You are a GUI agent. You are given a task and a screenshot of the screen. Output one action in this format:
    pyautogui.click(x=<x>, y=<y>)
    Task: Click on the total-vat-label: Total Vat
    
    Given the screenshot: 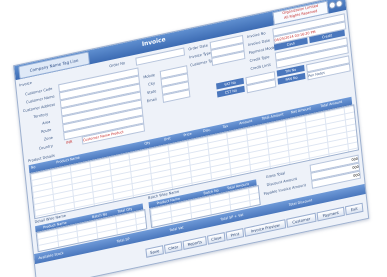 What is the action you would take?
    pyautogui.click(x=176, y=229)
    